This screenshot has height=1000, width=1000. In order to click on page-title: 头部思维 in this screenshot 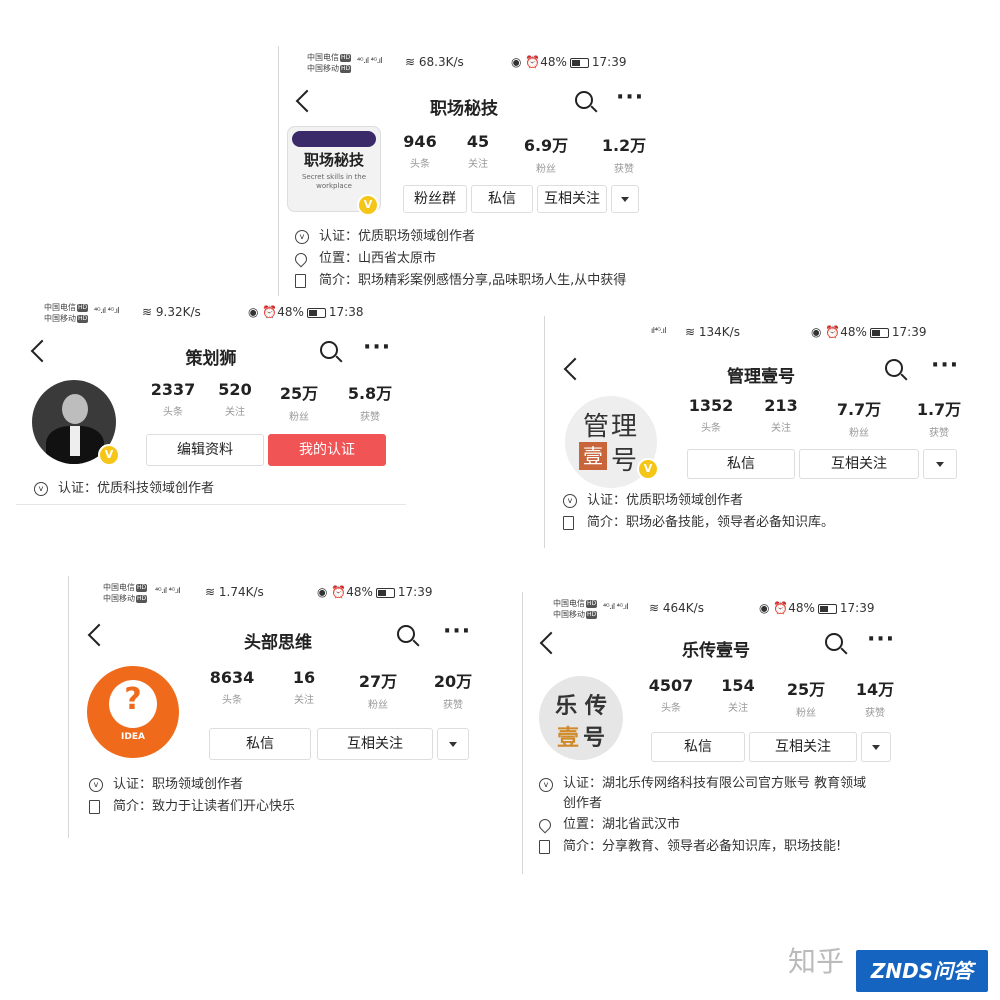, I will do `click(278, 643)`.